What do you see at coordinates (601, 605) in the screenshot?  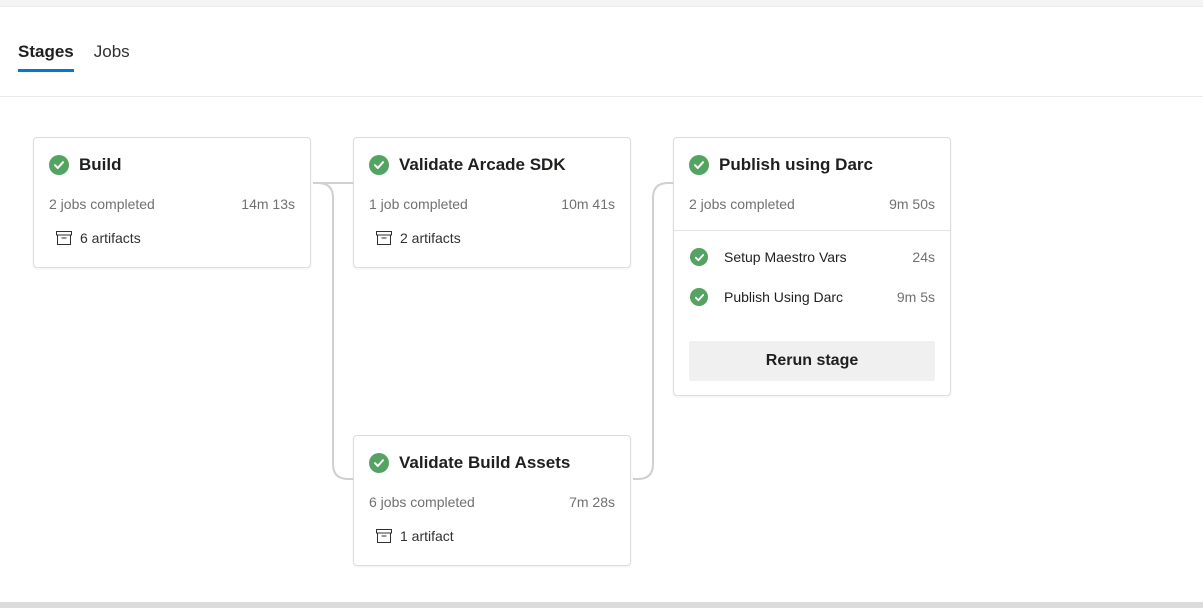 I see `bottom-bar` at bounding box center [601, 605].